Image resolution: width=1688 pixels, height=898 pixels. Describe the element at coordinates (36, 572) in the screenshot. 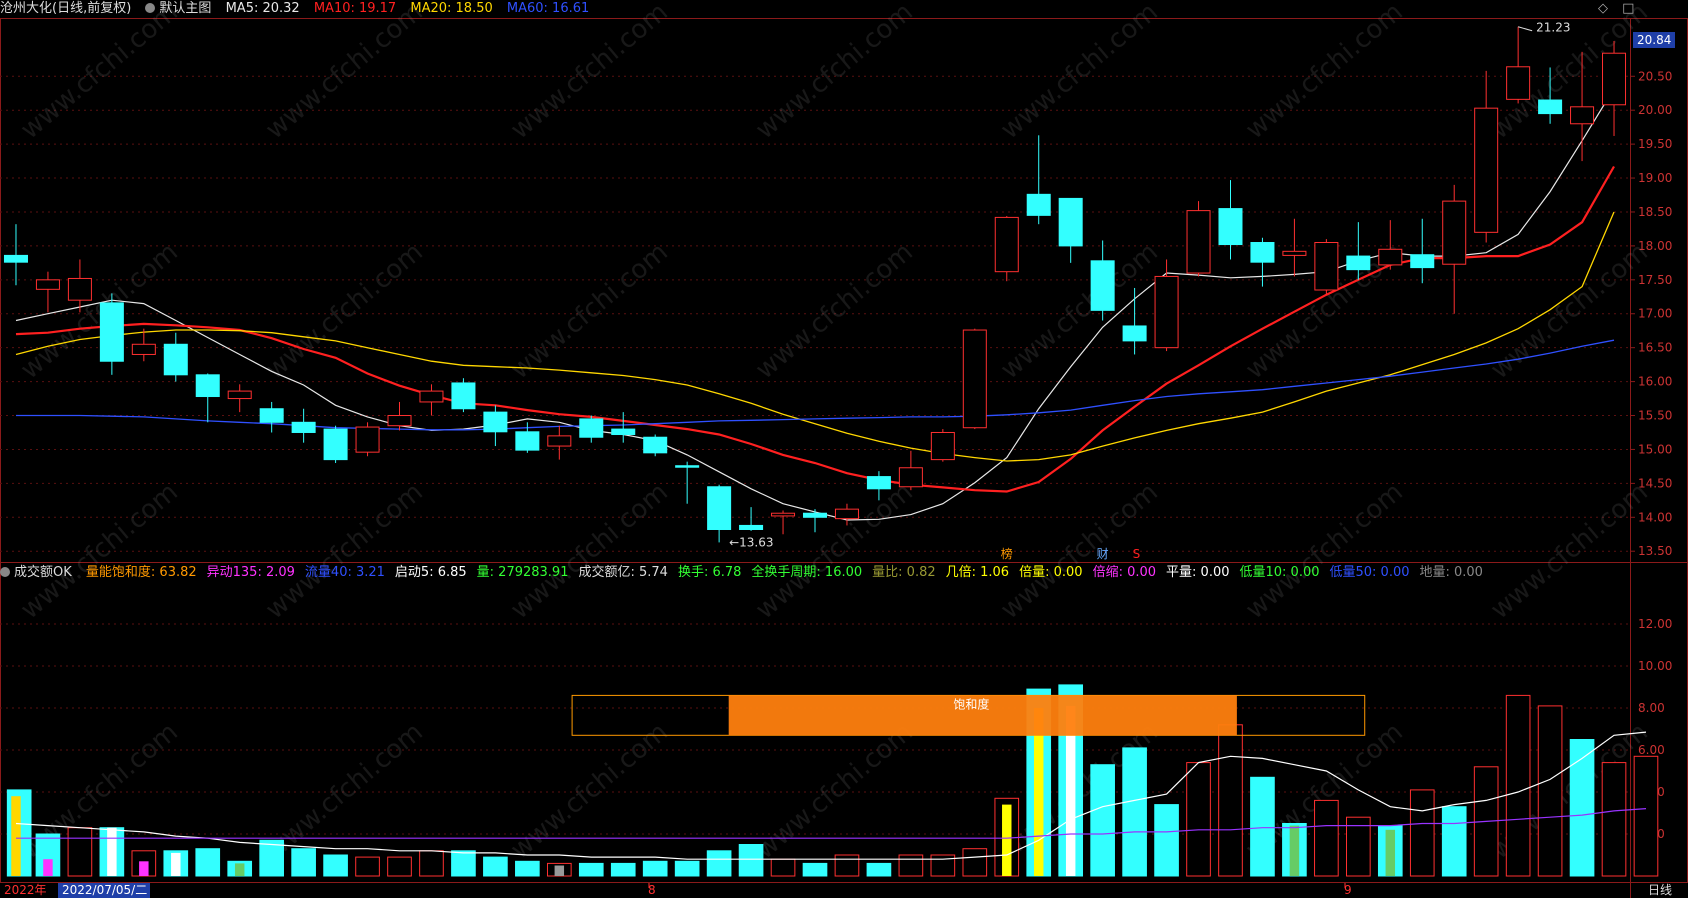

I see `indicator-name: 成交额OK` at that location.